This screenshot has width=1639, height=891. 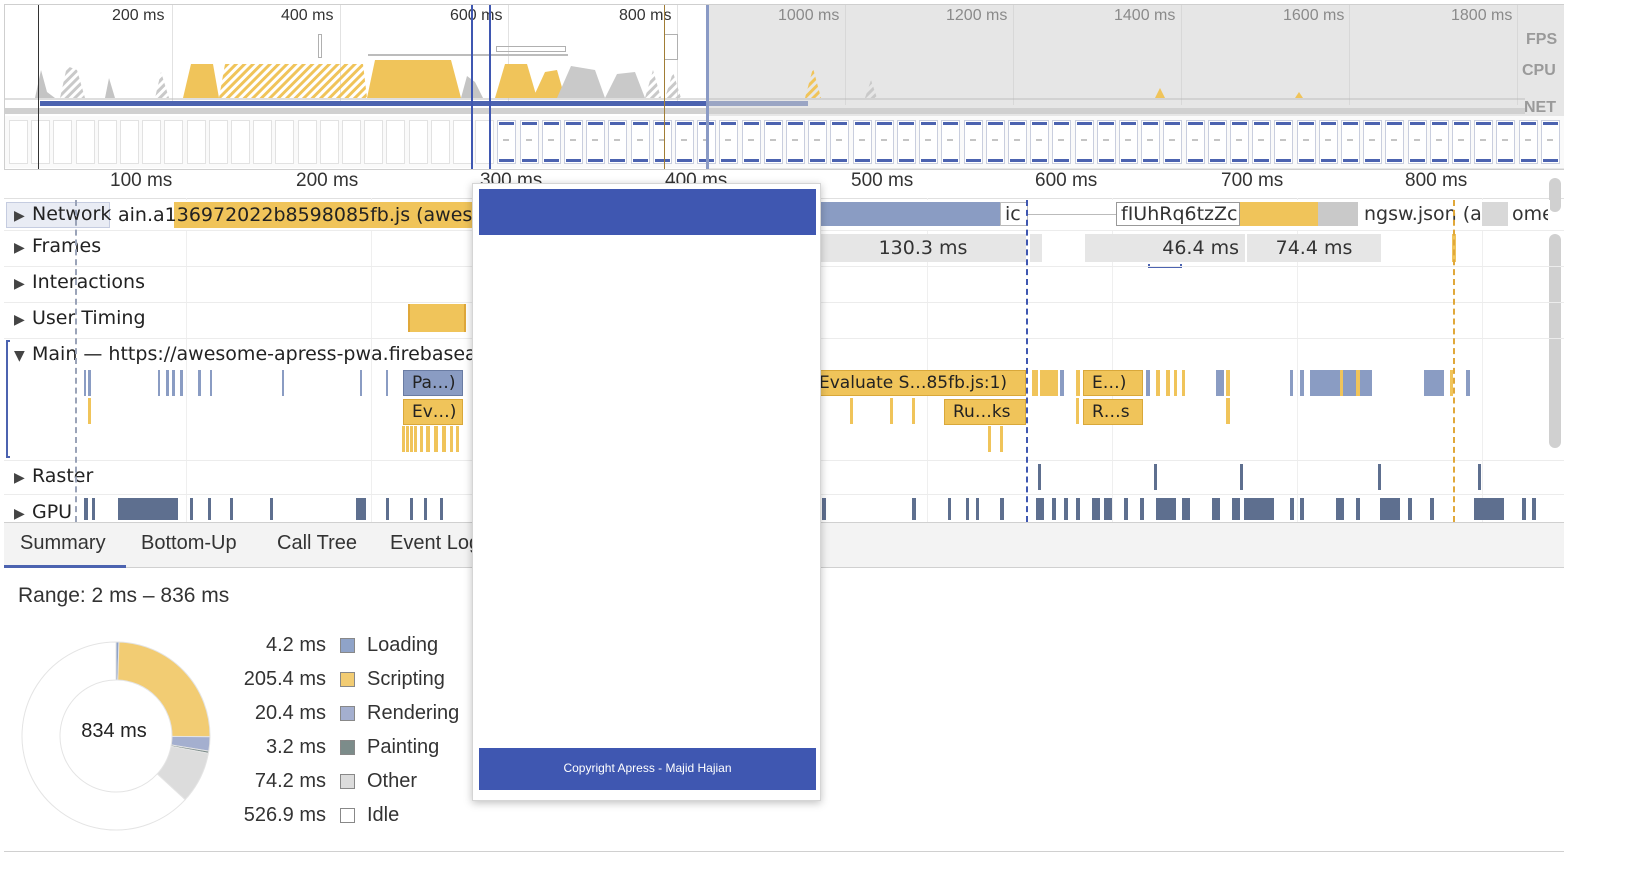 What do you see at coordinates (1420, 214) in the screenshot?
I see `network-request: ngsw.json (a` at bounding box center [1420, 214].